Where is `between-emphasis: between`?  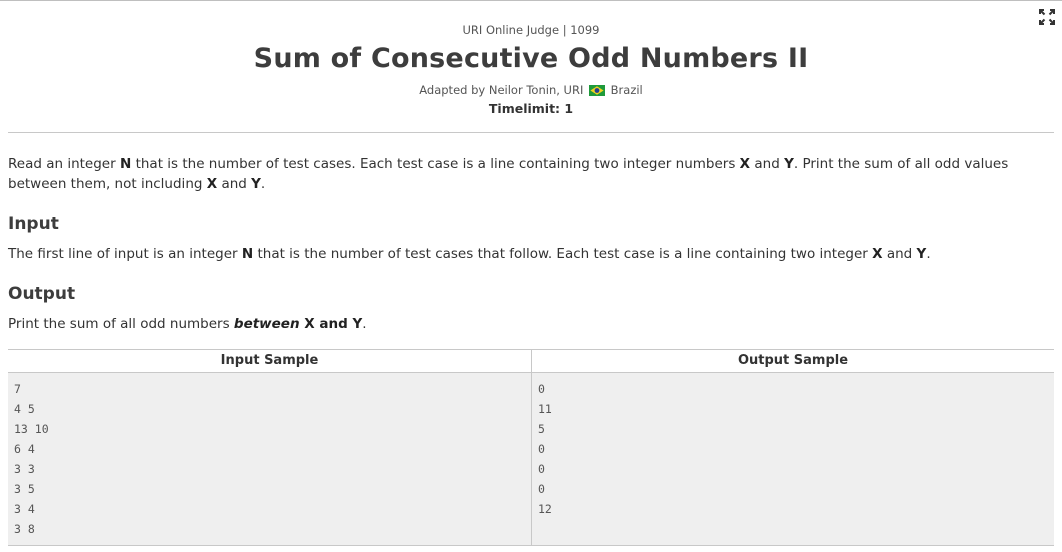
between-emphasis: between is located at coordinates (266, 324).